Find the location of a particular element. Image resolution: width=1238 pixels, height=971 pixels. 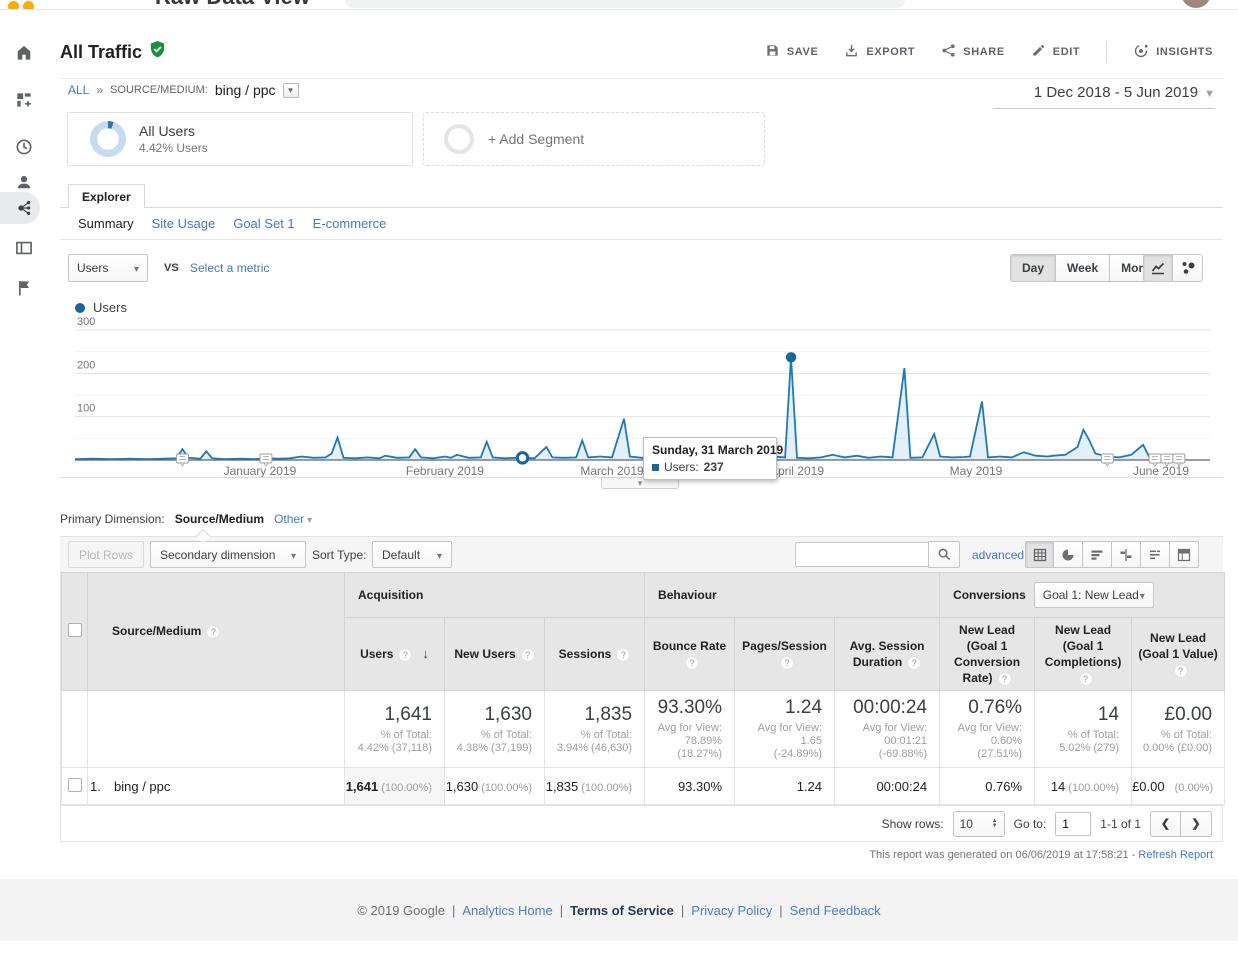

privacy-policy-link: Privacy Policy is located at coordinates (731, 910).